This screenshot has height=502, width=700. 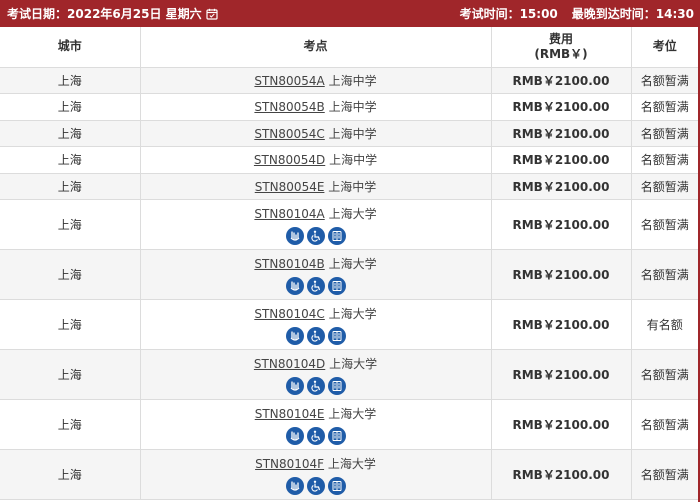 I want to click on table-row: 上海 STN80104B 上海大学 RMB￥2100.00 名额暂满, so click(x=349, y=274).